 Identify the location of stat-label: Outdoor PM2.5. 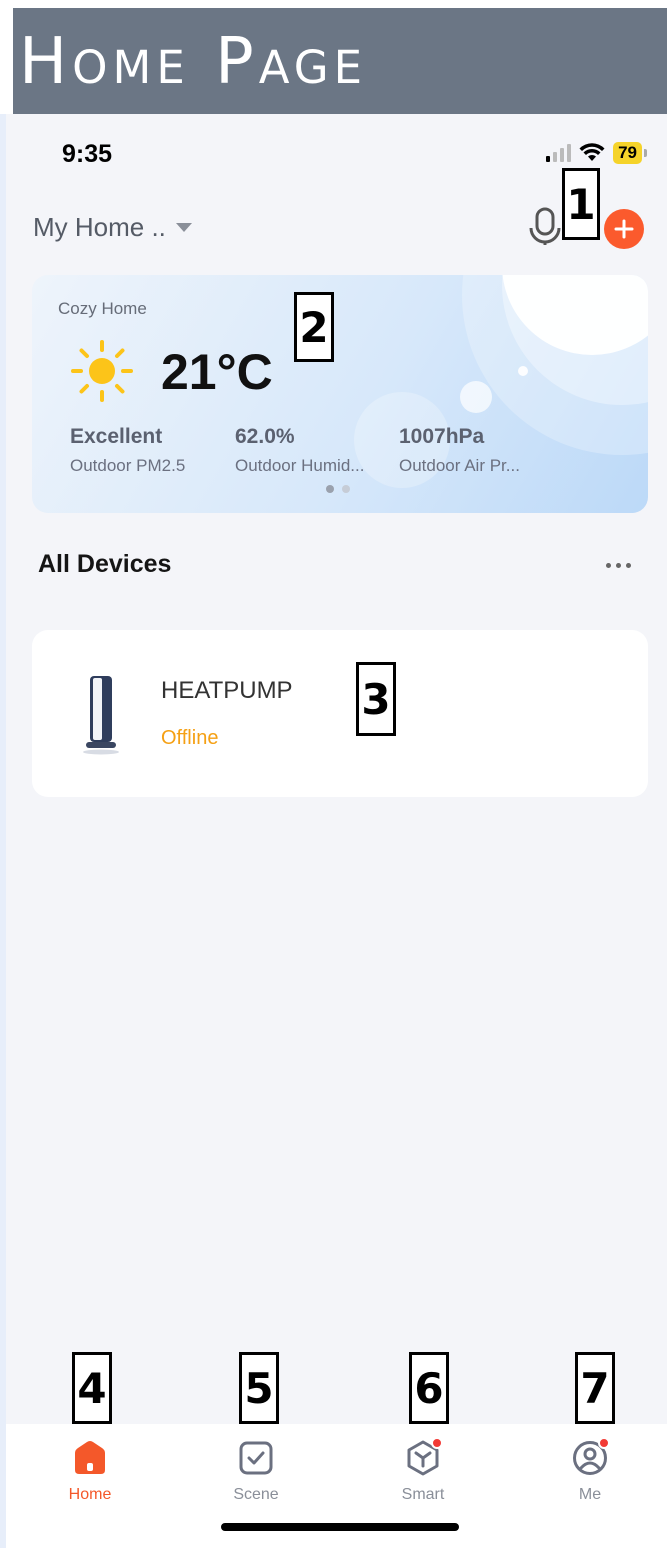
(128, 465).